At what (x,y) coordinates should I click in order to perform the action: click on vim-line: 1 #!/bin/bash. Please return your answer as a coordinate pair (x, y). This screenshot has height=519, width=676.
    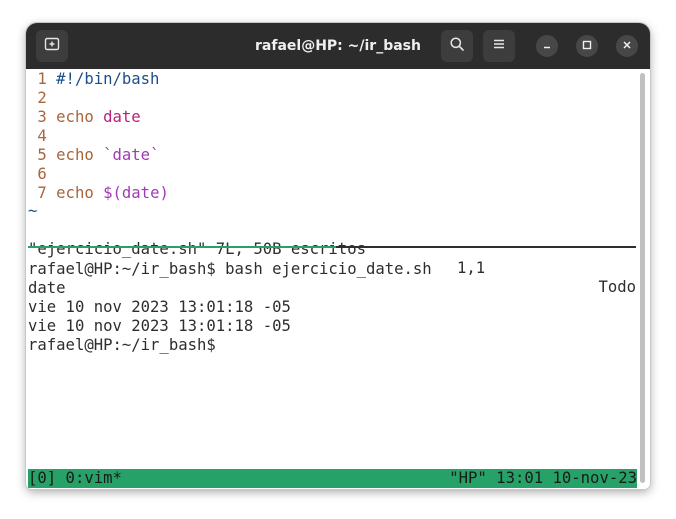
    Looking at the image, I should click on (93, 79).